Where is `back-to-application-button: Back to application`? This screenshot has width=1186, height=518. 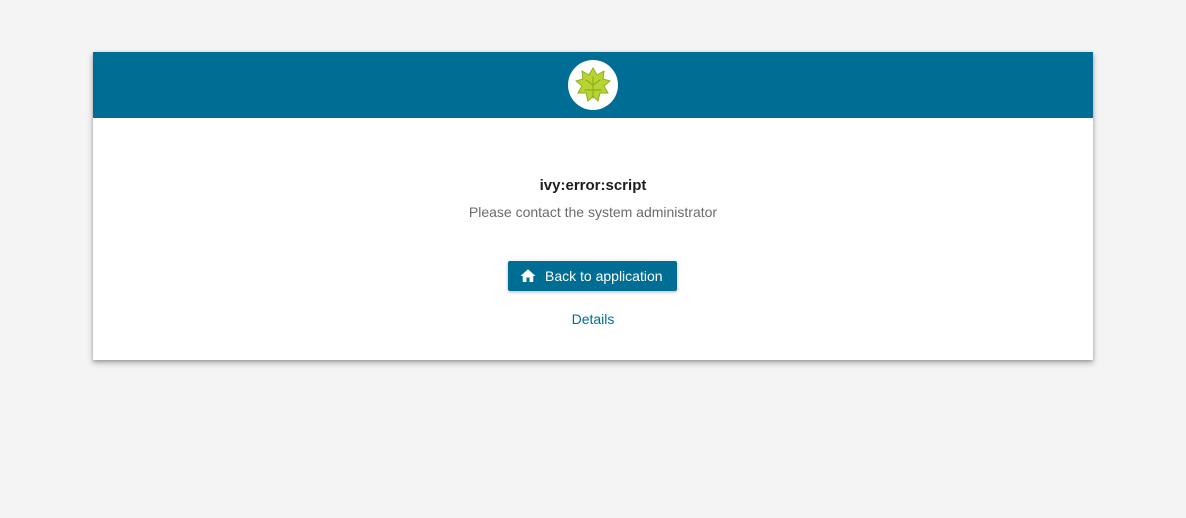 back-to-application-button: Back to application is located at coordinates (592, 276).